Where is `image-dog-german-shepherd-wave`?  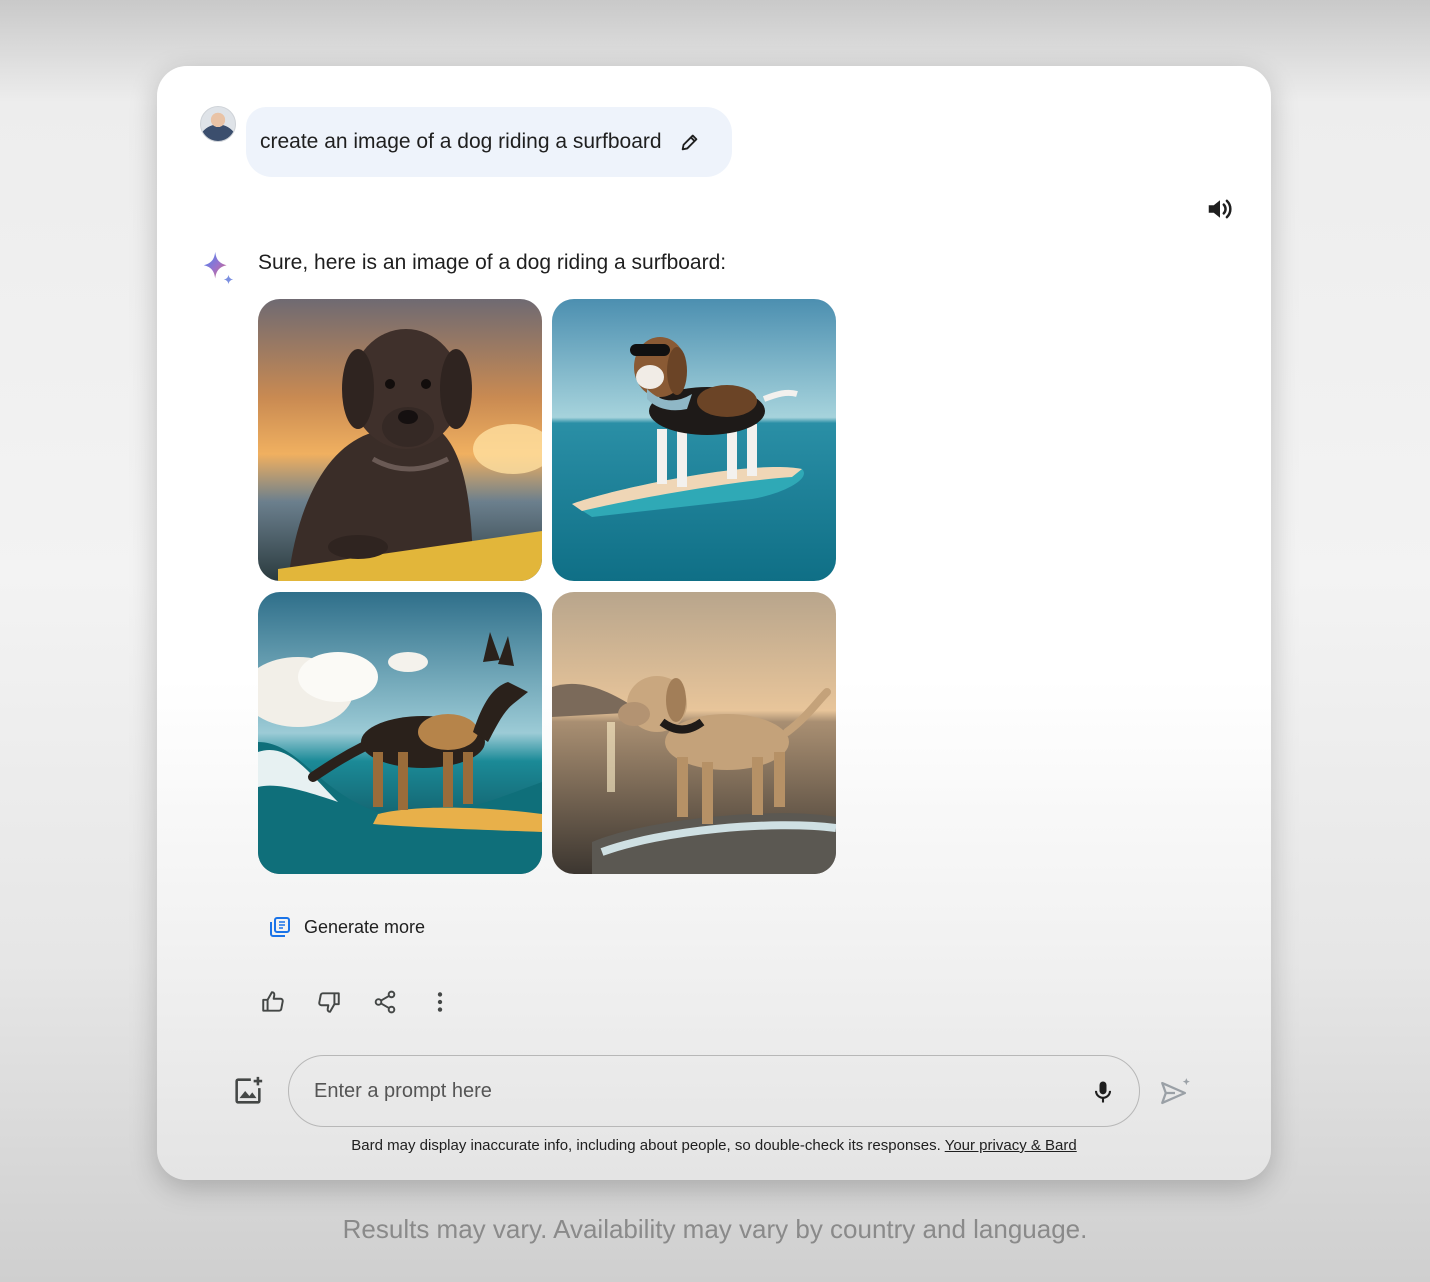 image-dog-german-shepherd-wave is located at coordinates (400, 733).